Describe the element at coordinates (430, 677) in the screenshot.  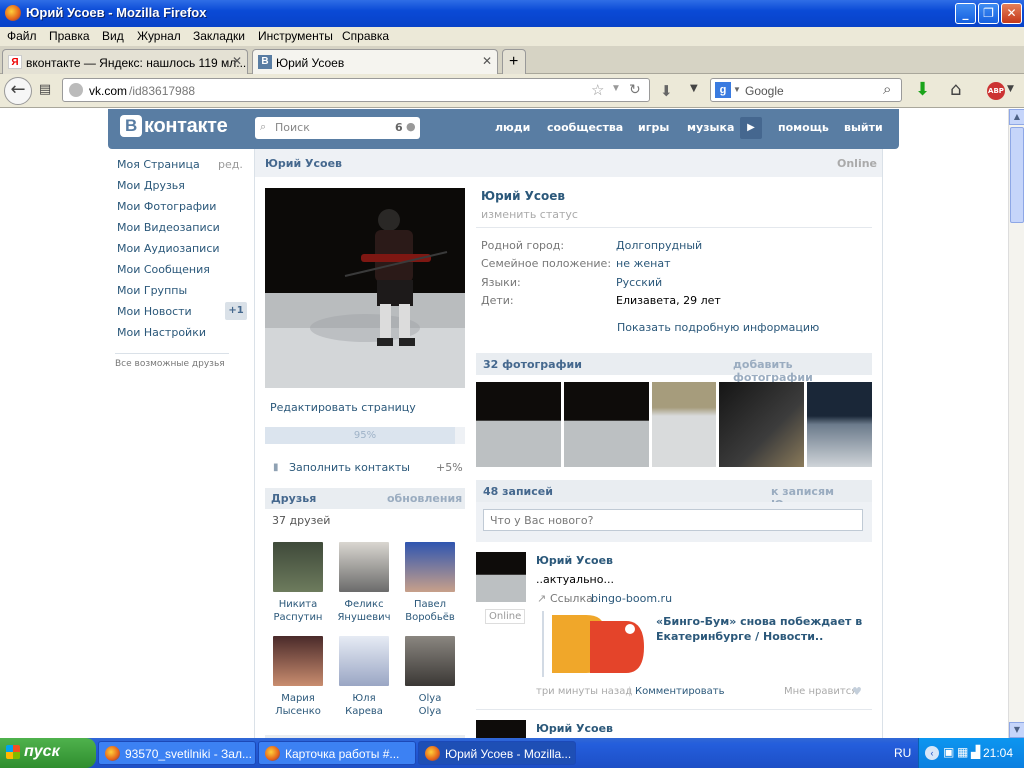
I see `friend-card: Olya Olya` at that location.